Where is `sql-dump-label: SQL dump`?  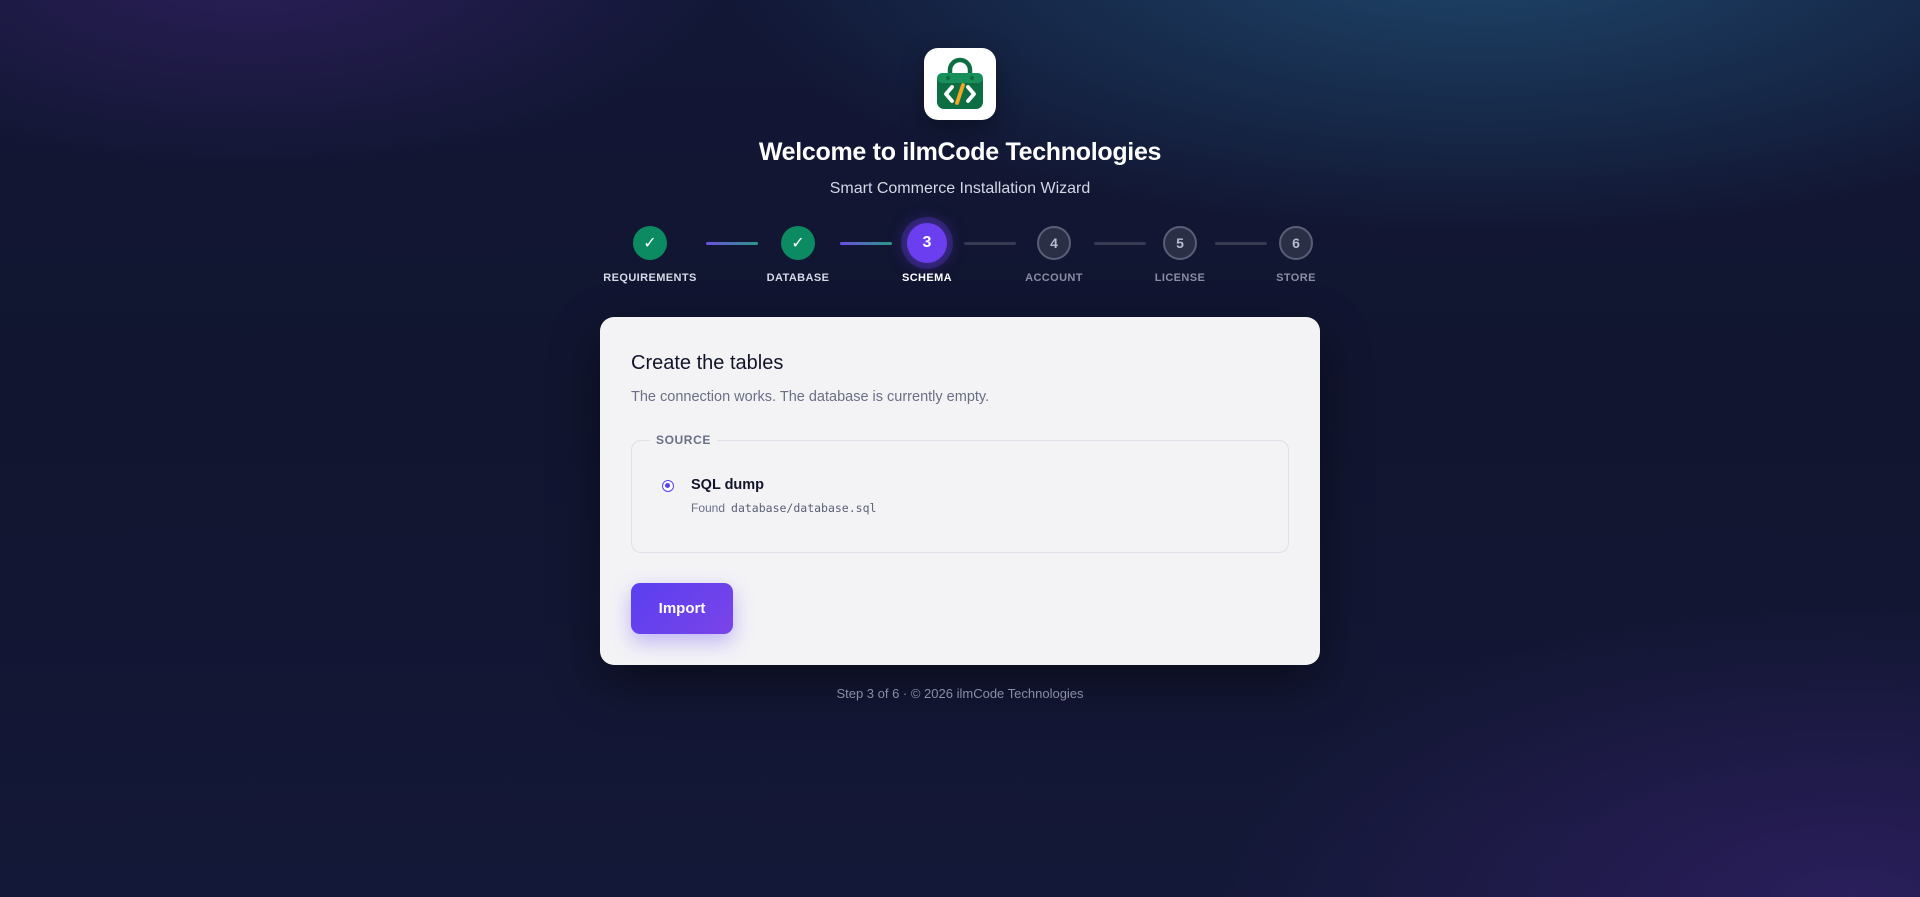
sql-dump-label: SQL dump is located at coordinates (727, 485).